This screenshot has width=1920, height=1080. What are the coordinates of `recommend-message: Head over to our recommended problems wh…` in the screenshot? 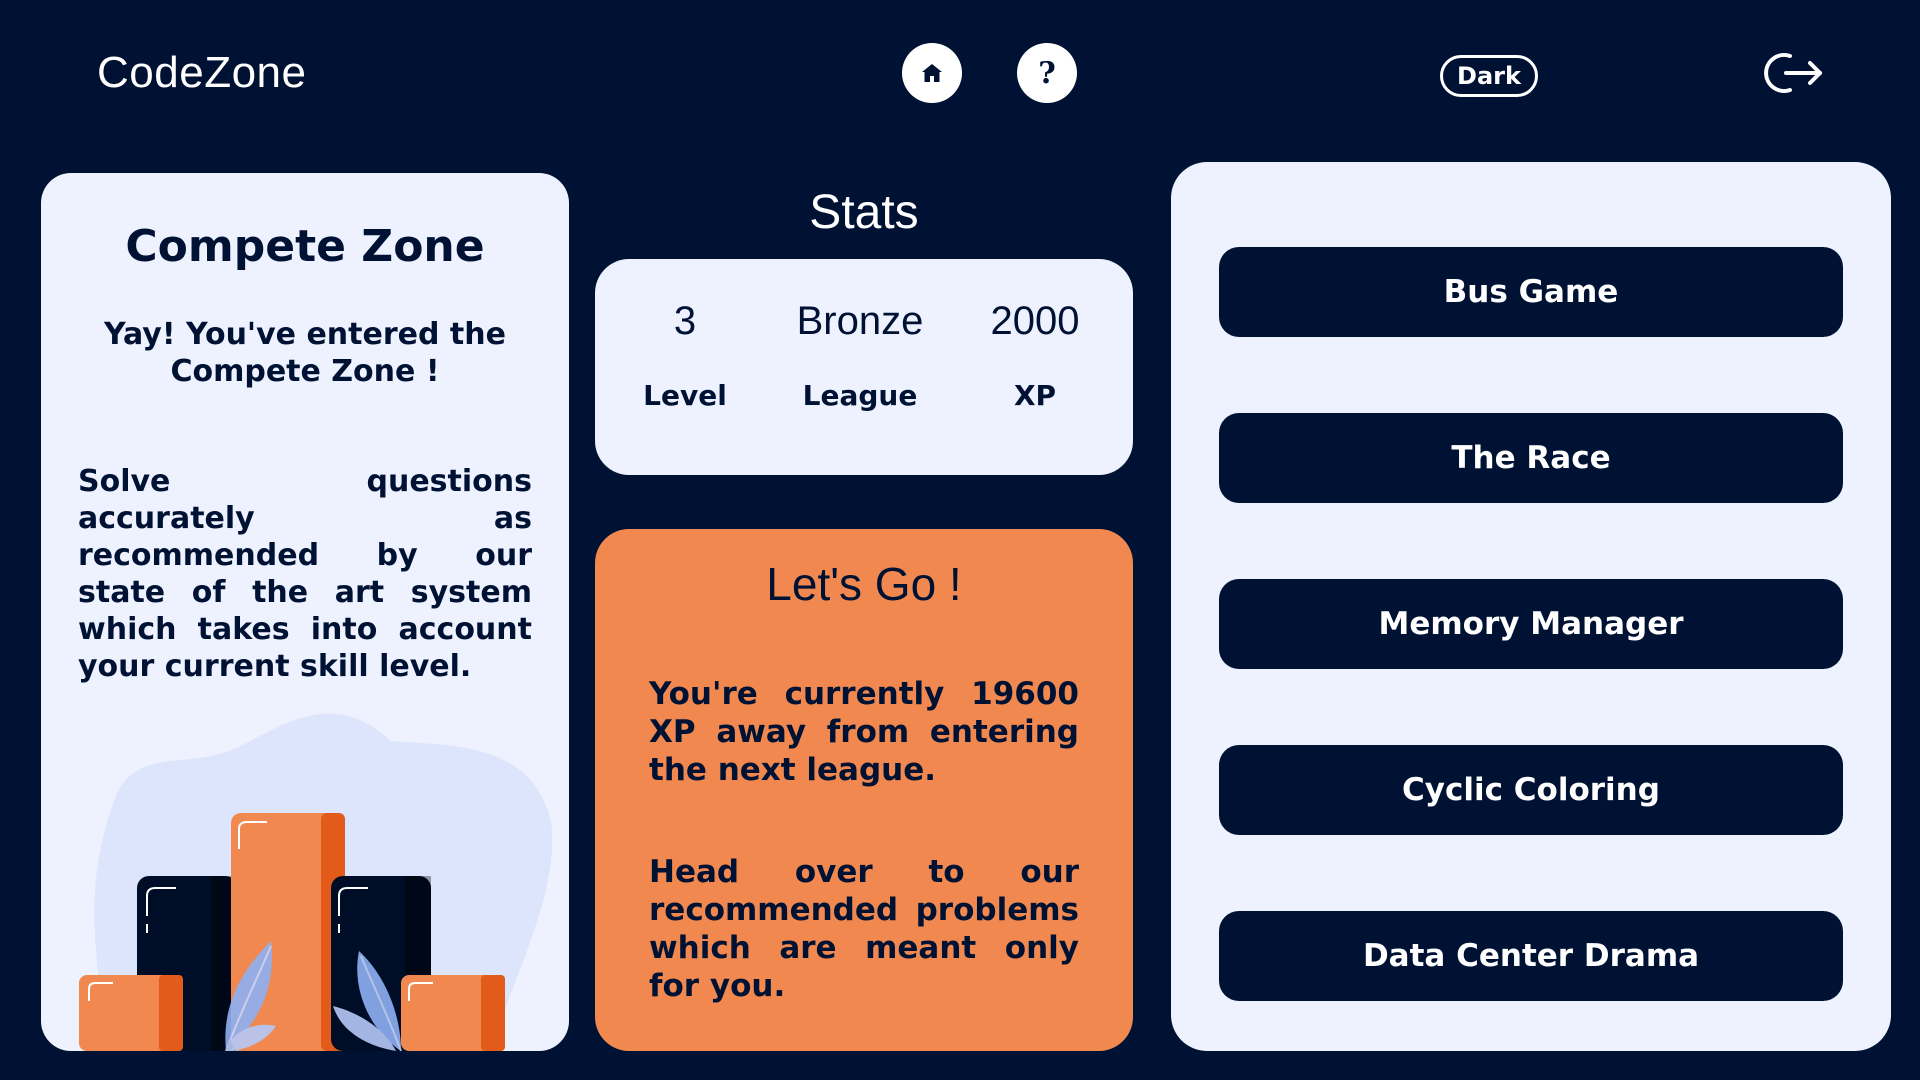 It's located at (864, 929).